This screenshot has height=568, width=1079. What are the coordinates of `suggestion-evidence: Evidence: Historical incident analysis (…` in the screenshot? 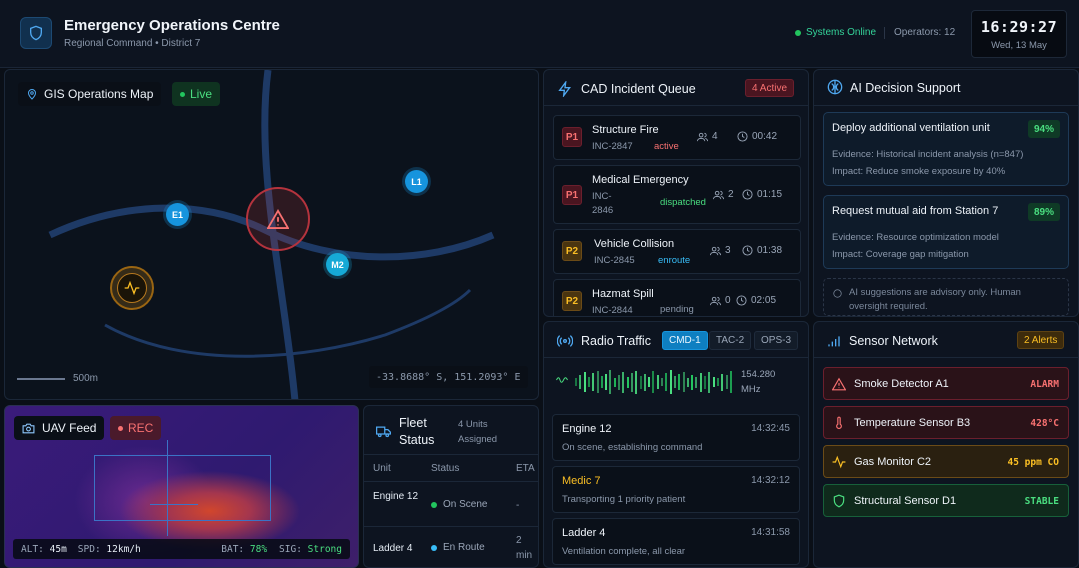 It's located at (928, 154).